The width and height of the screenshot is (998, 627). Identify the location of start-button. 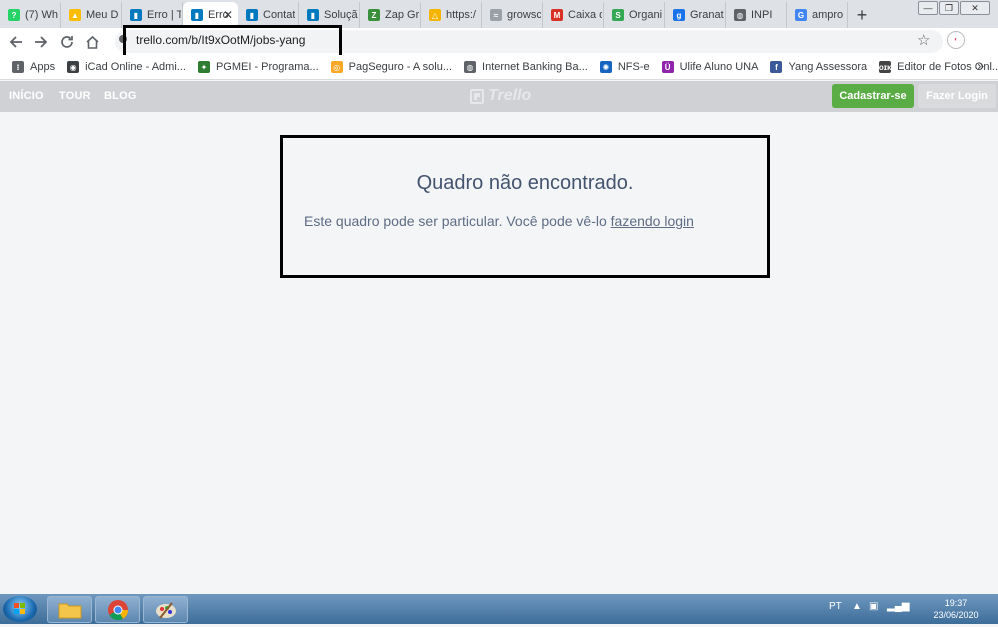
(20, 609).